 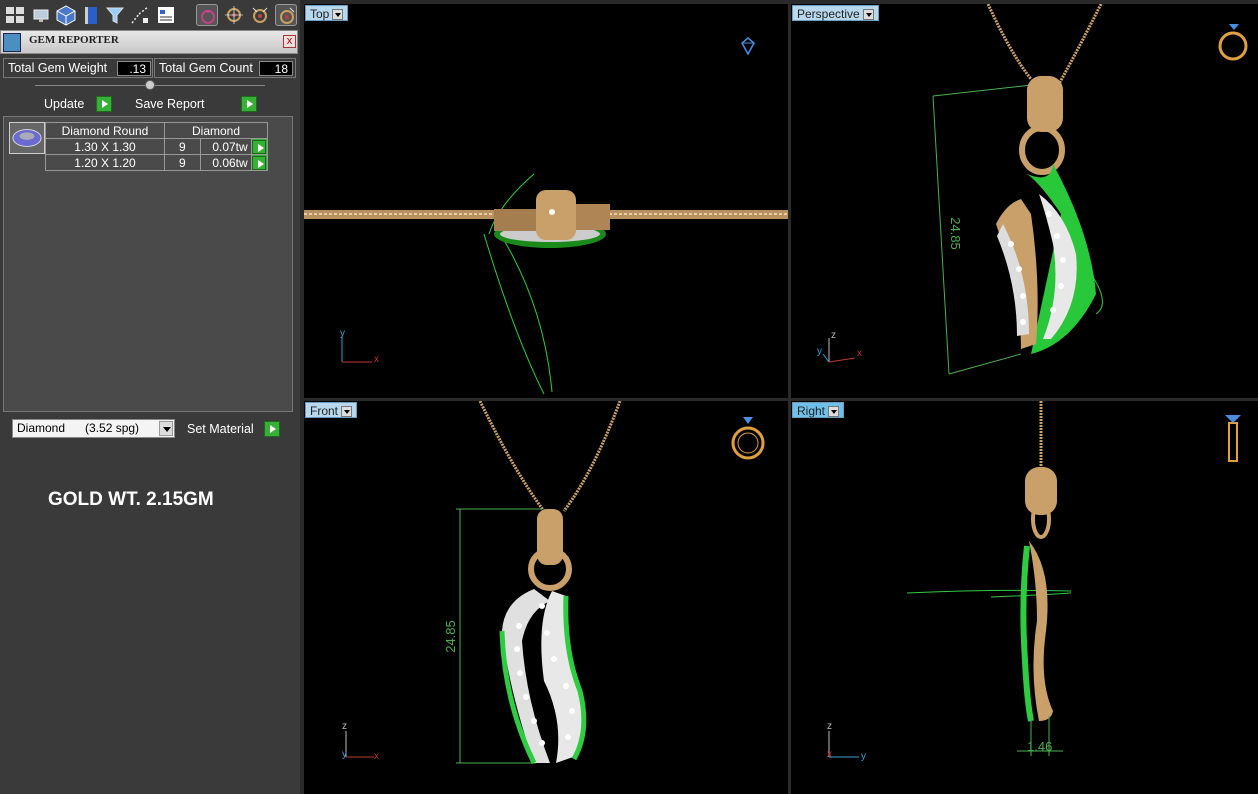 What do you see at coordinates (748, 46) in the screenshot?
I see `diamond-icon` at bounding box center [748, 46].